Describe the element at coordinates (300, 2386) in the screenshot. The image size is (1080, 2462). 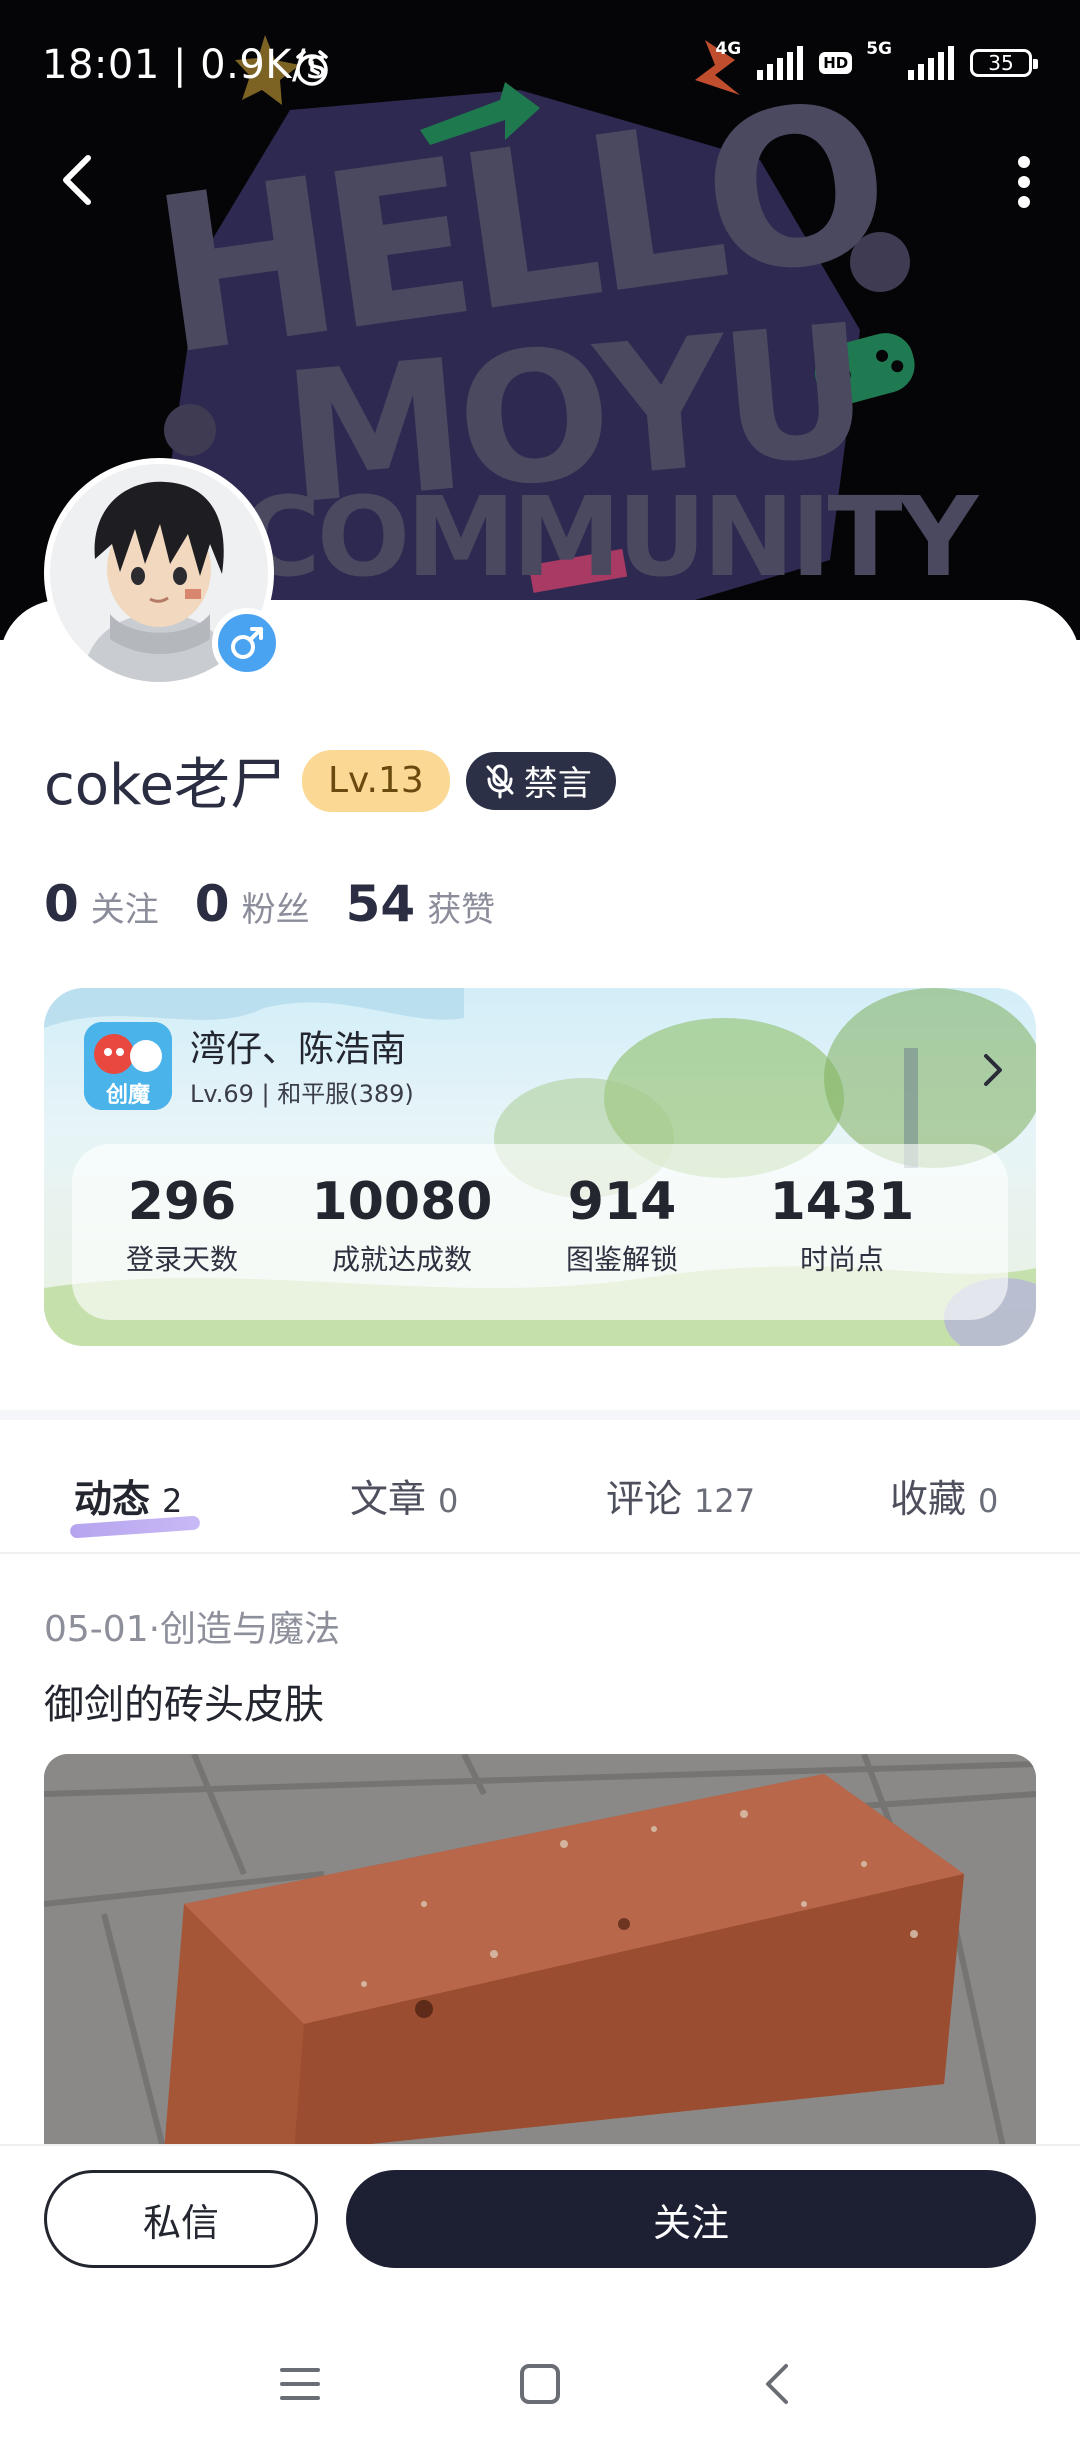
I see `menu-icon` at that location.